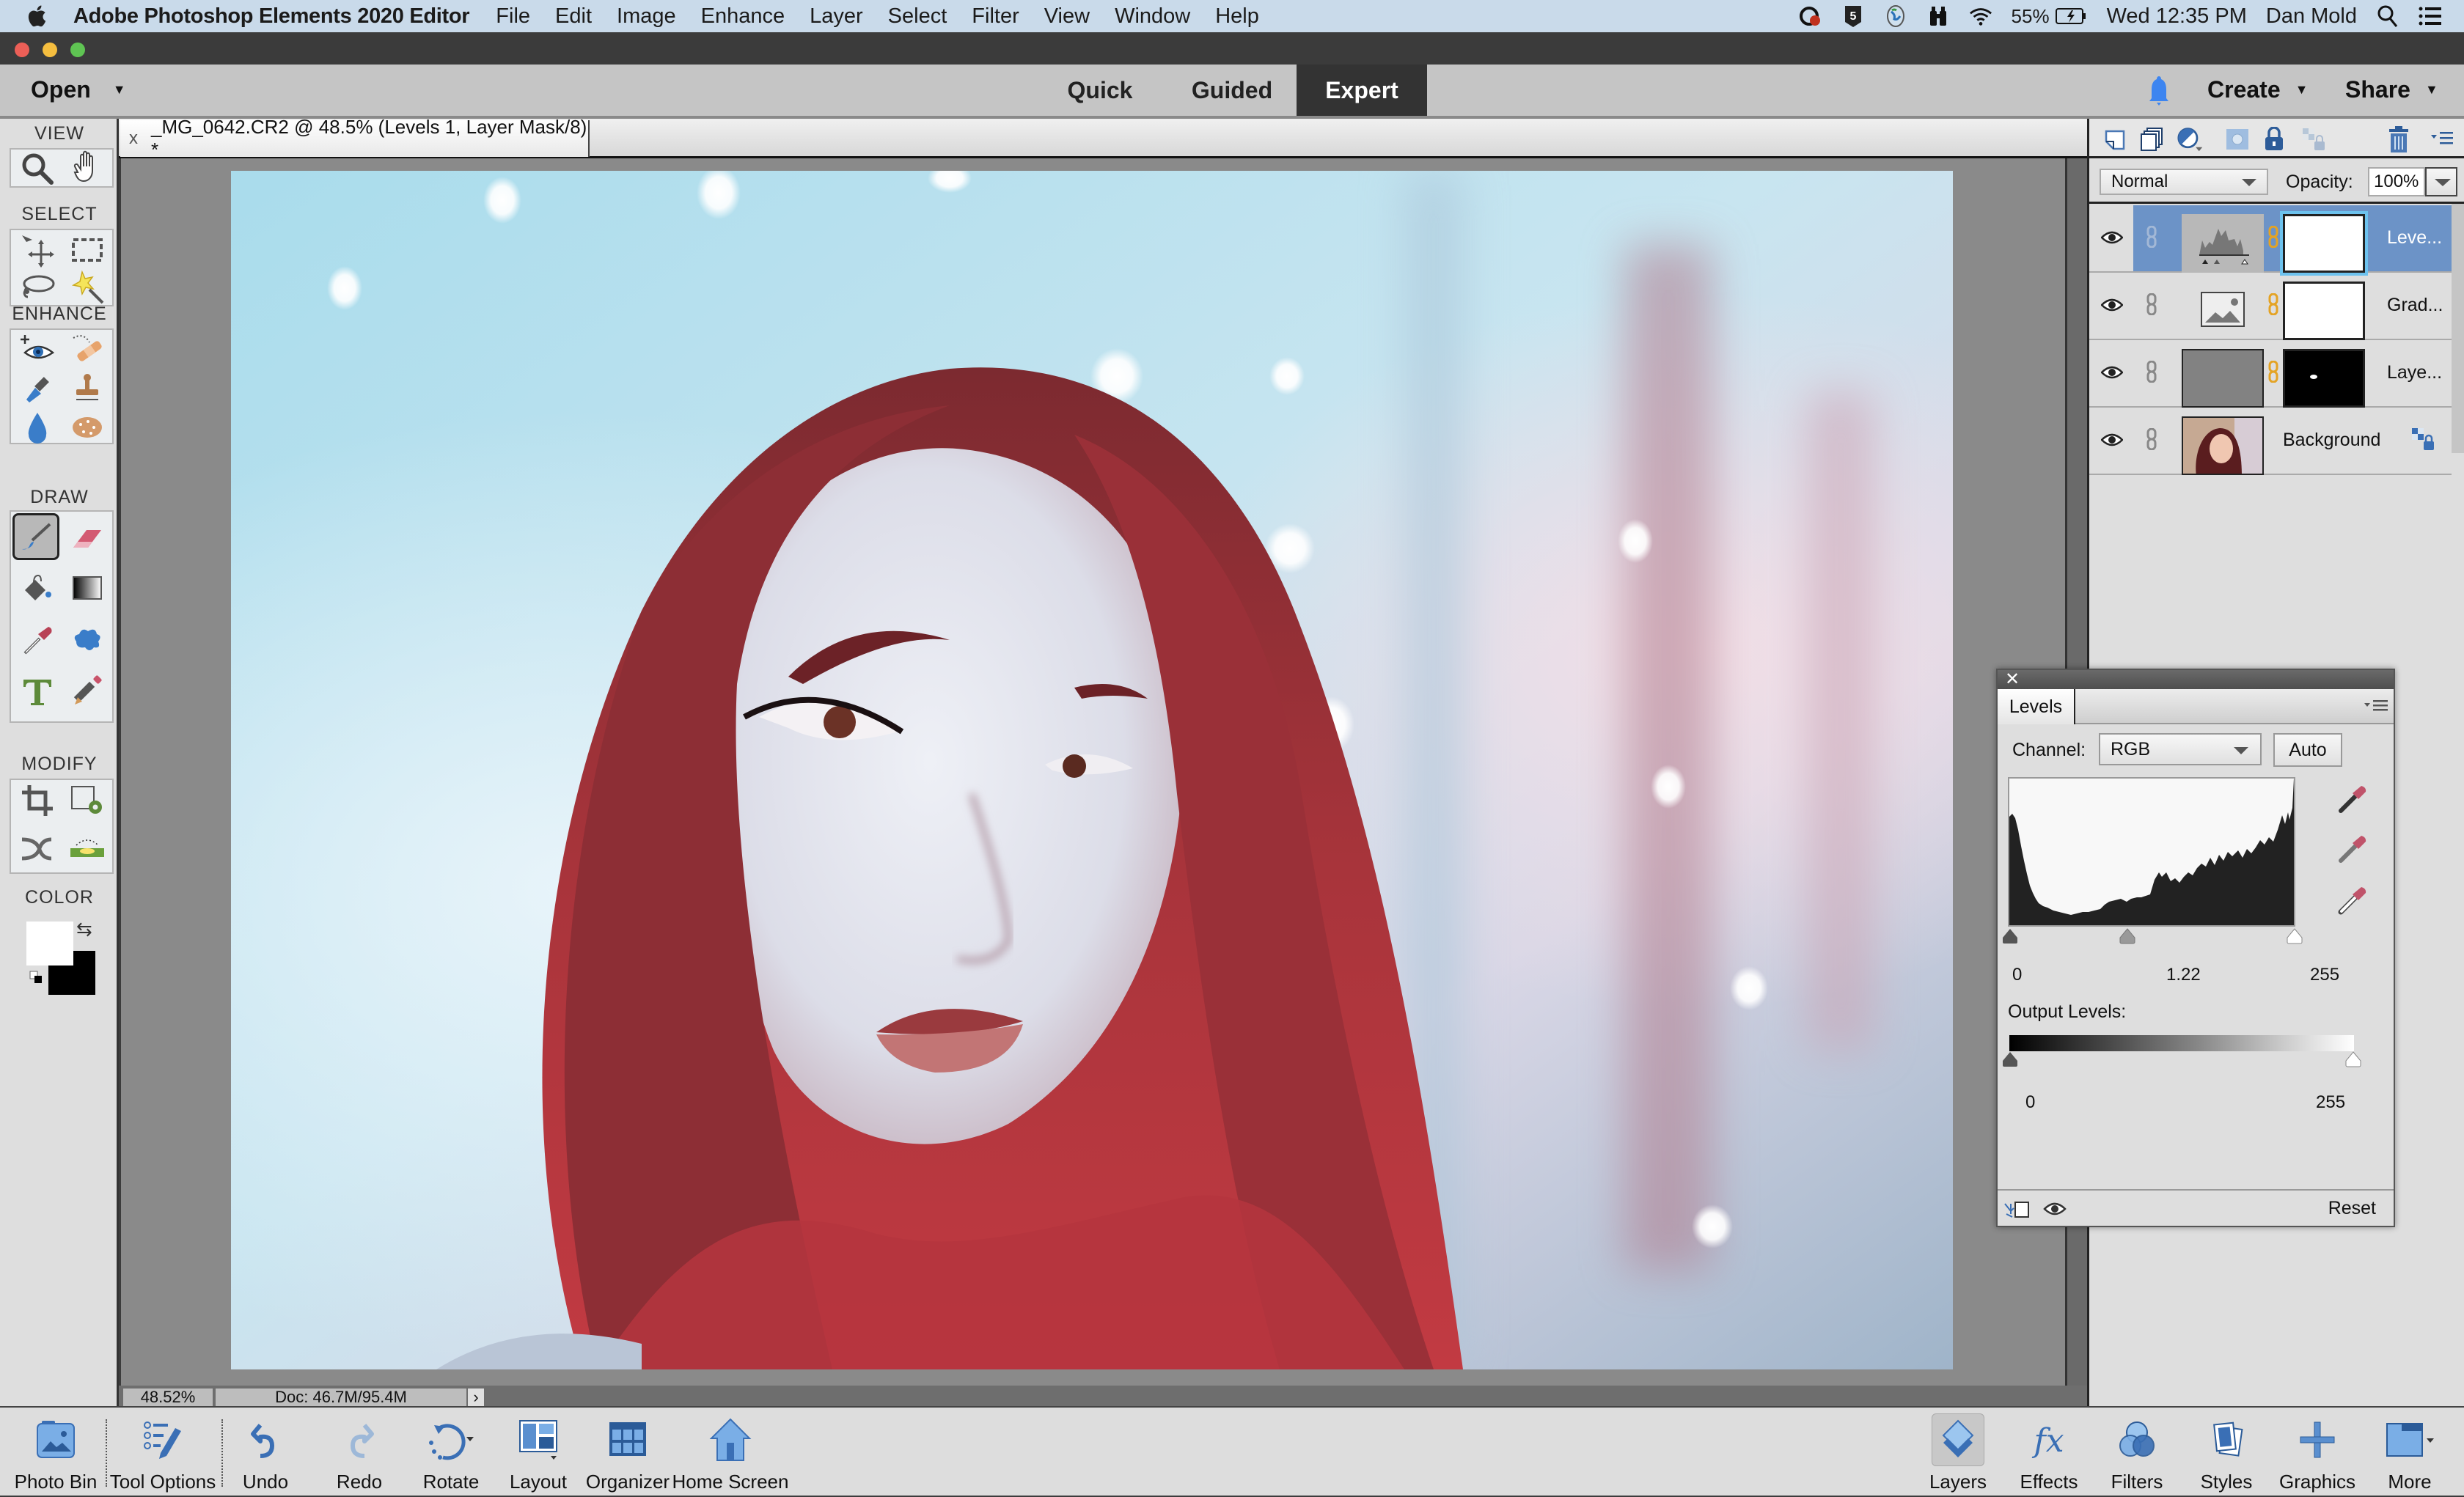  Describe the element at coordinates (1100, 90) in the screenshot. I see `mode-tab-quick: Quick` at that location.